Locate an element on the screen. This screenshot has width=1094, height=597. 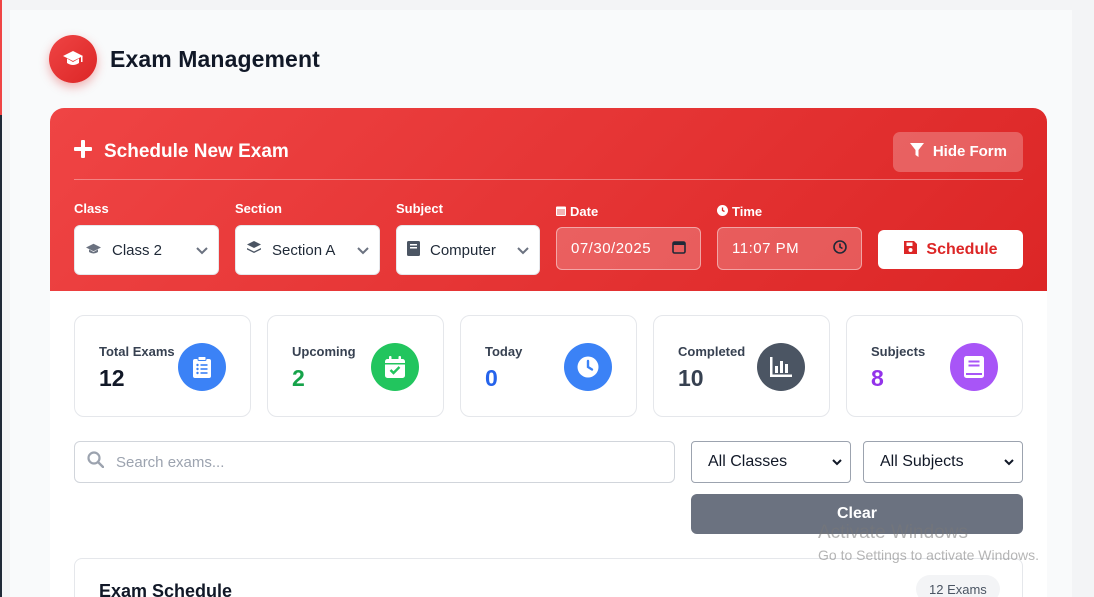
stat-label: Completed is located at coordinates (712, 351).